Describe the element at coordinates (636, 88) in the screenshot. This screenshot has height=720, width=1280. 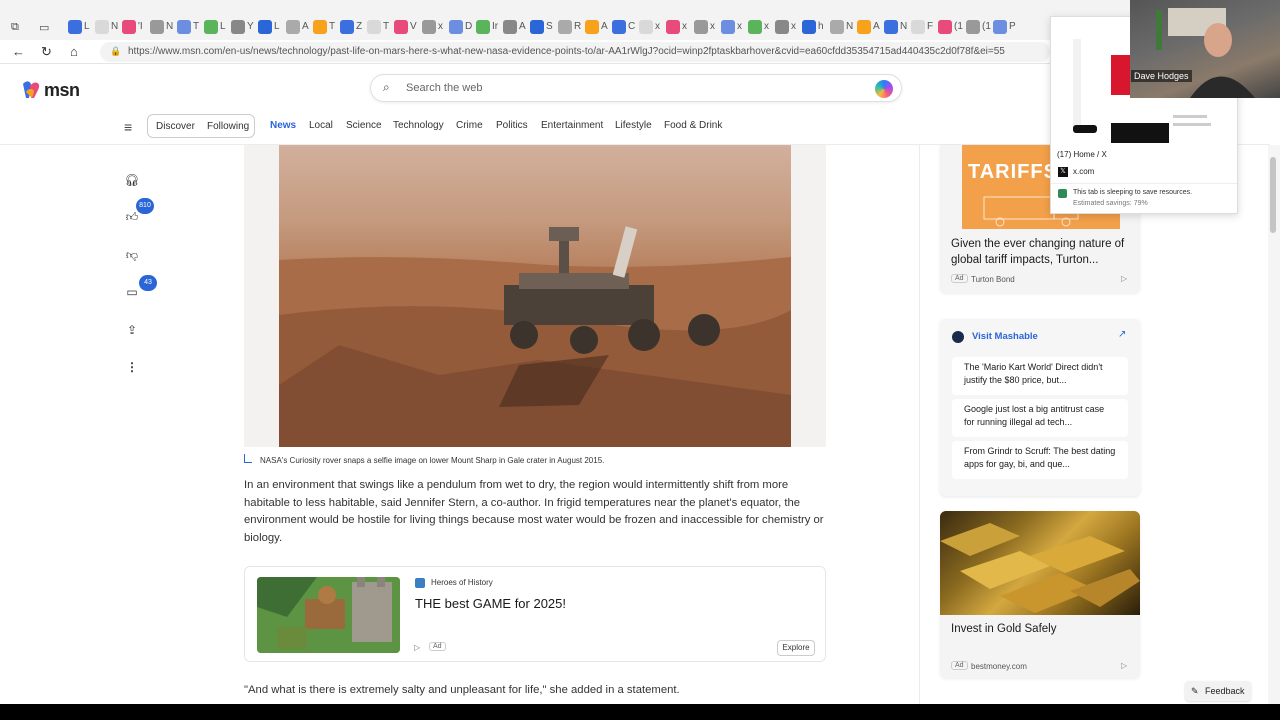
I see `search-box: ⌕ Search the web` at that location.